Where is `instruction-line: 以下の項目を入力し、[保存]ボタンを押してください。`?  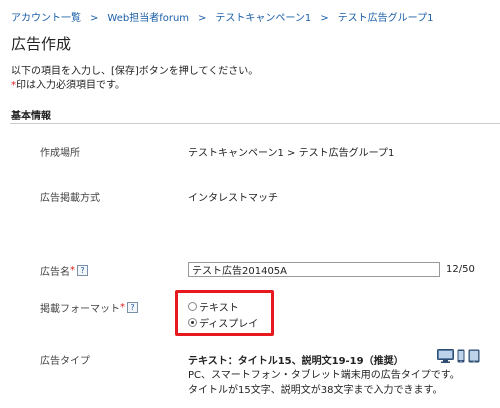 instruction-line: 以下の項目を入力し、[保存]ボタンを押してください。 is located at coordinates (135, 71).